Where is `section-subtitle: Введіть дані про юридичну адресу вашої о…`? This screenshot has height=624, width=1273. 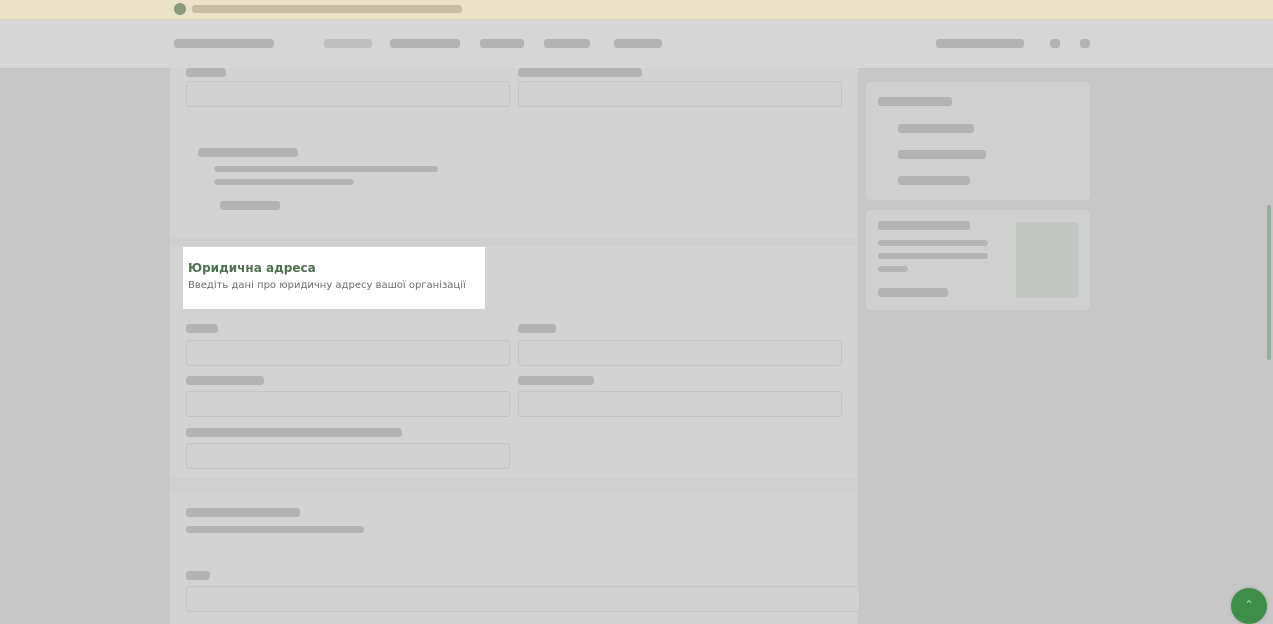 section-subtitle: Введіть дані про юридичну адресу вашої о… is located at coordinates (327, 285).